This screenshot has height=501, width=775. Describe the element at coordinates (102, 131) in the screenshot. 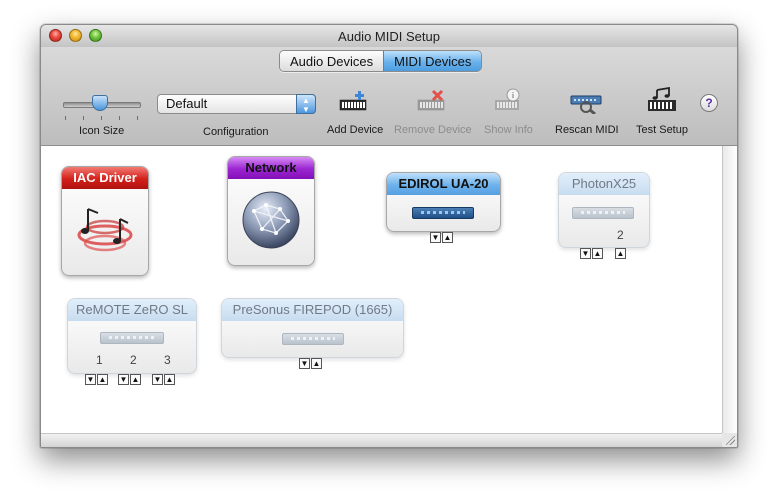

I see `icon-size-label: Icon Size` at that location.